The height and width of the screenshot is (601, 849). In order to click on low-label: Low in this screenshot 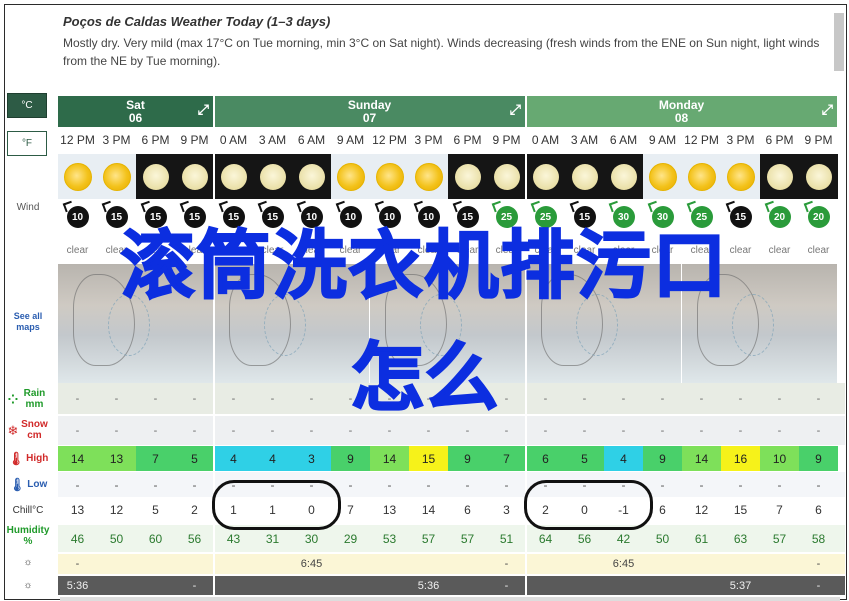, I will do `click(37, 484)`.